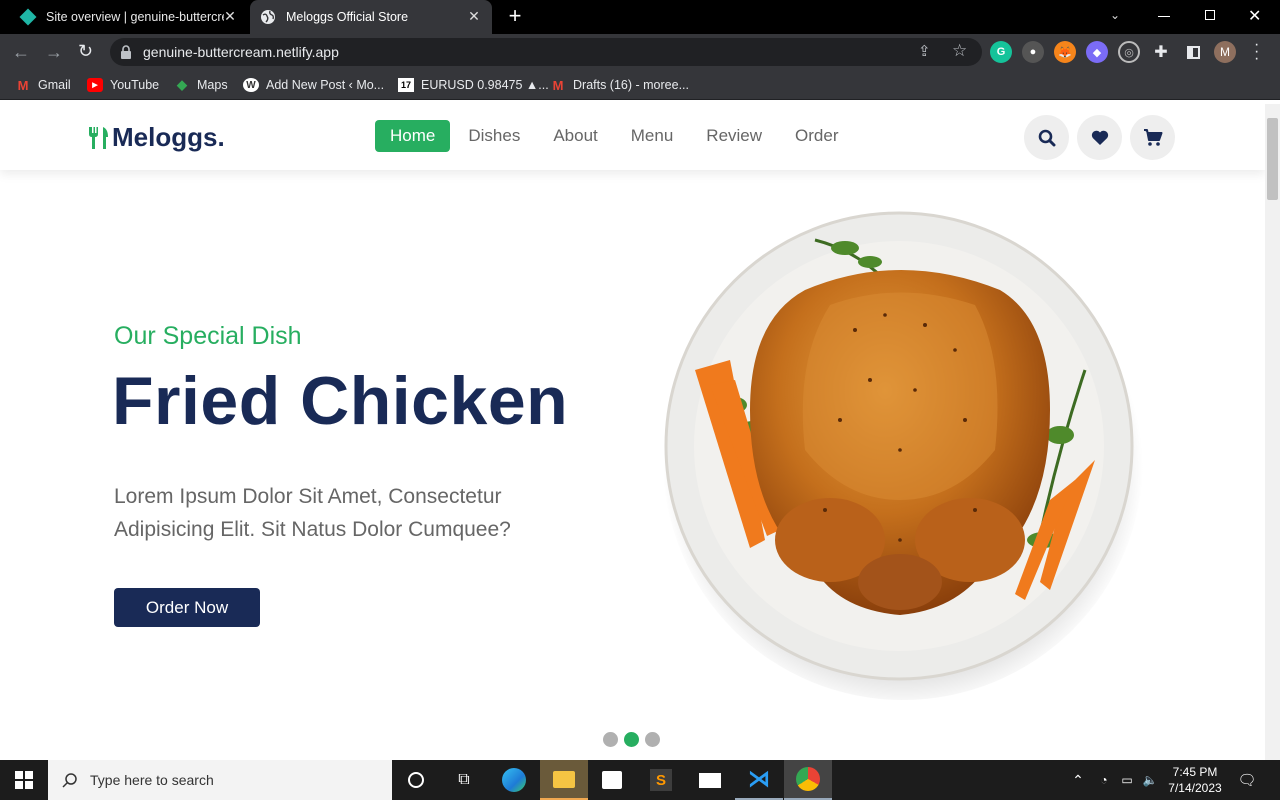 The width and height of the screenshot is (1280, 800). I want to click on address-bar: genuine-buttercream.netlify.app ⇪ ☆, so click(546, 52).